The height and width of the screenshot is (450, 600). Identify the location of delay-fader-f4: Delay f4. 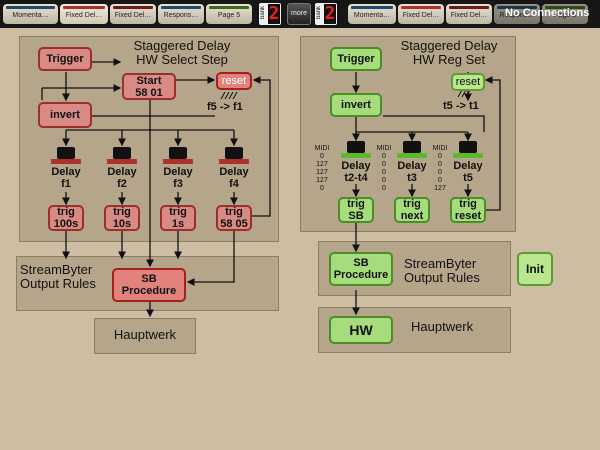
(234, 168).